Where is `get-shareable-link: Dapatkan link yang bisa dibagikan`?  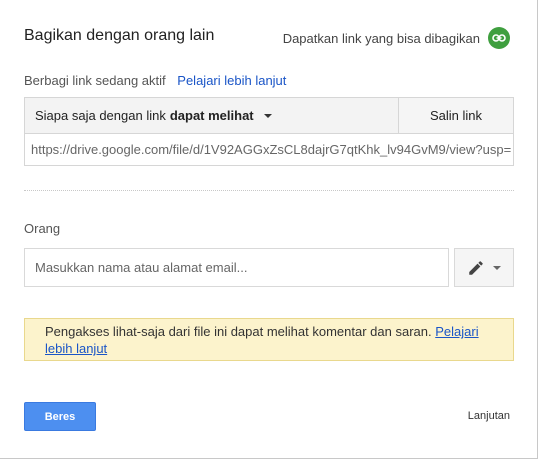 get-shareable-link: Dapatkan link yang bisa dibagikan is located at coordinates (396, 38).